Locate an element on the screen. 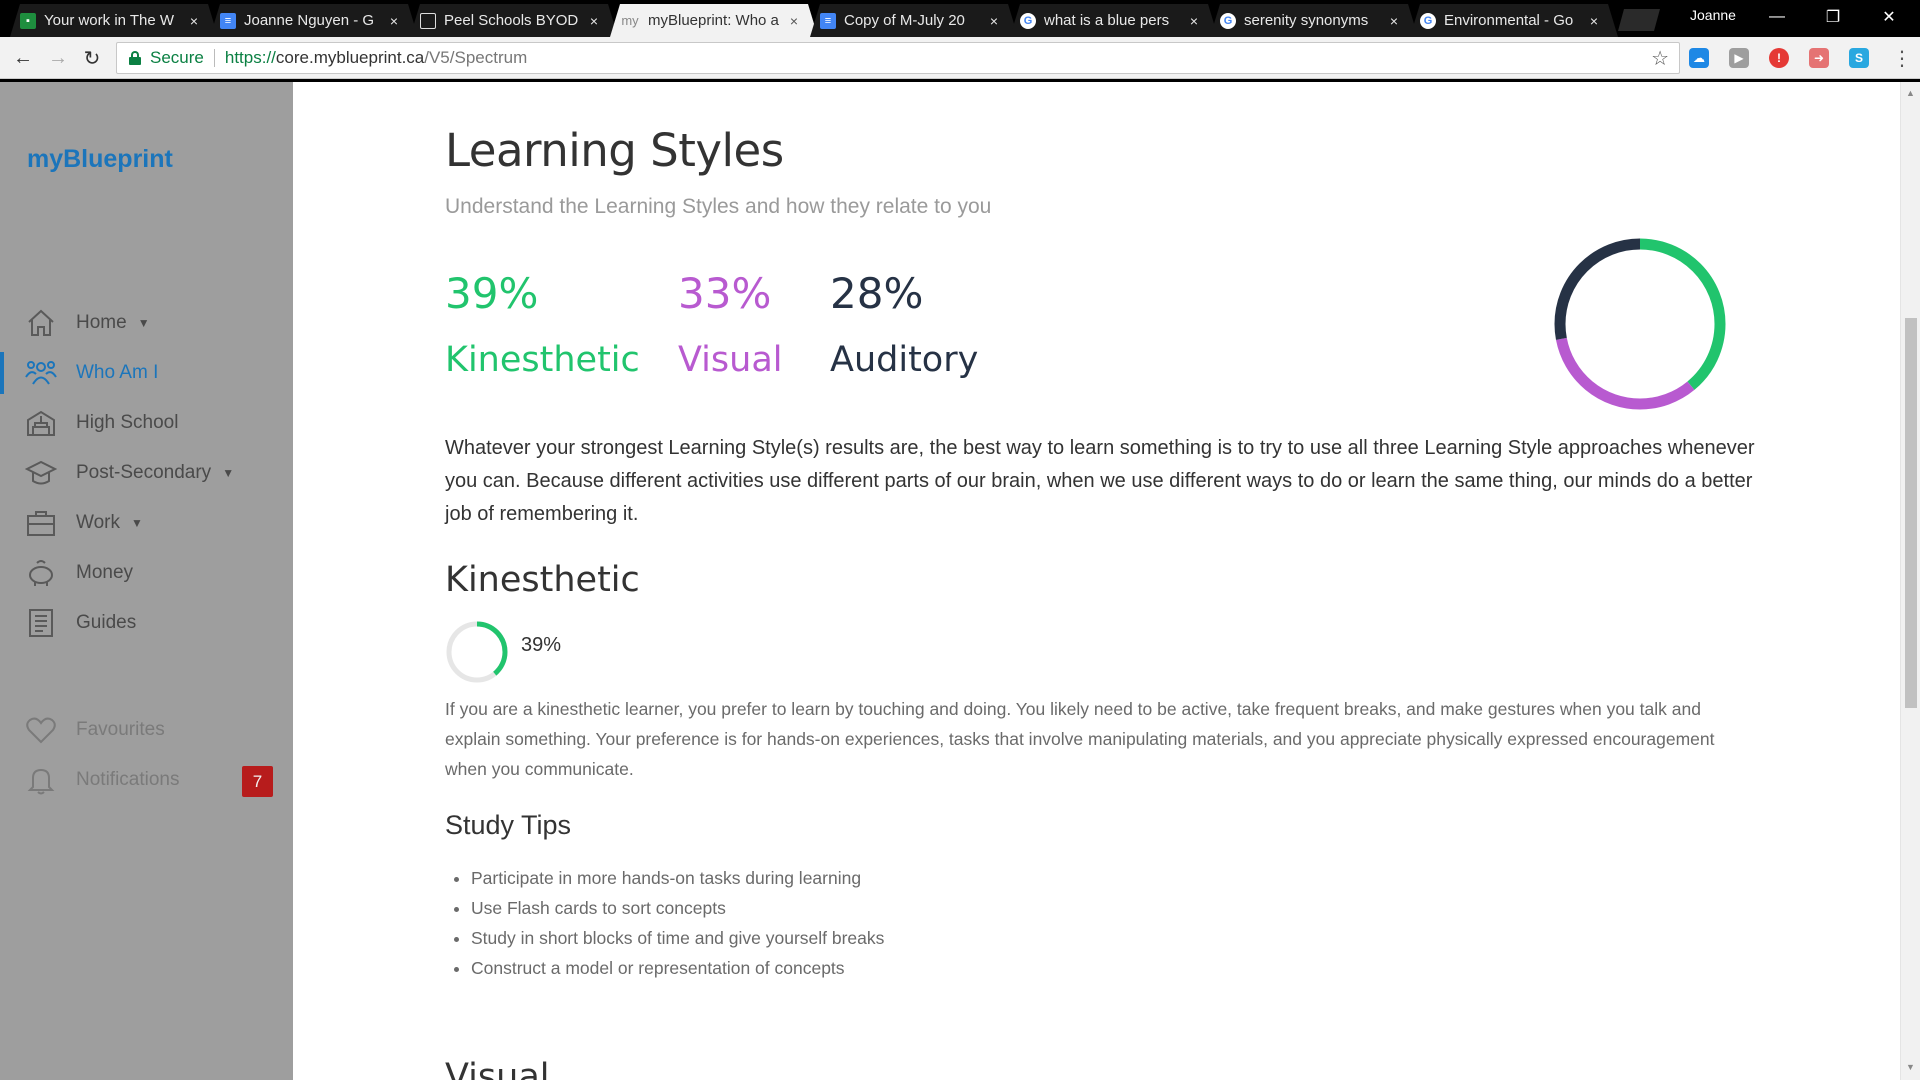  sidebar-item-label: Money is located at coordinates (105, 572).